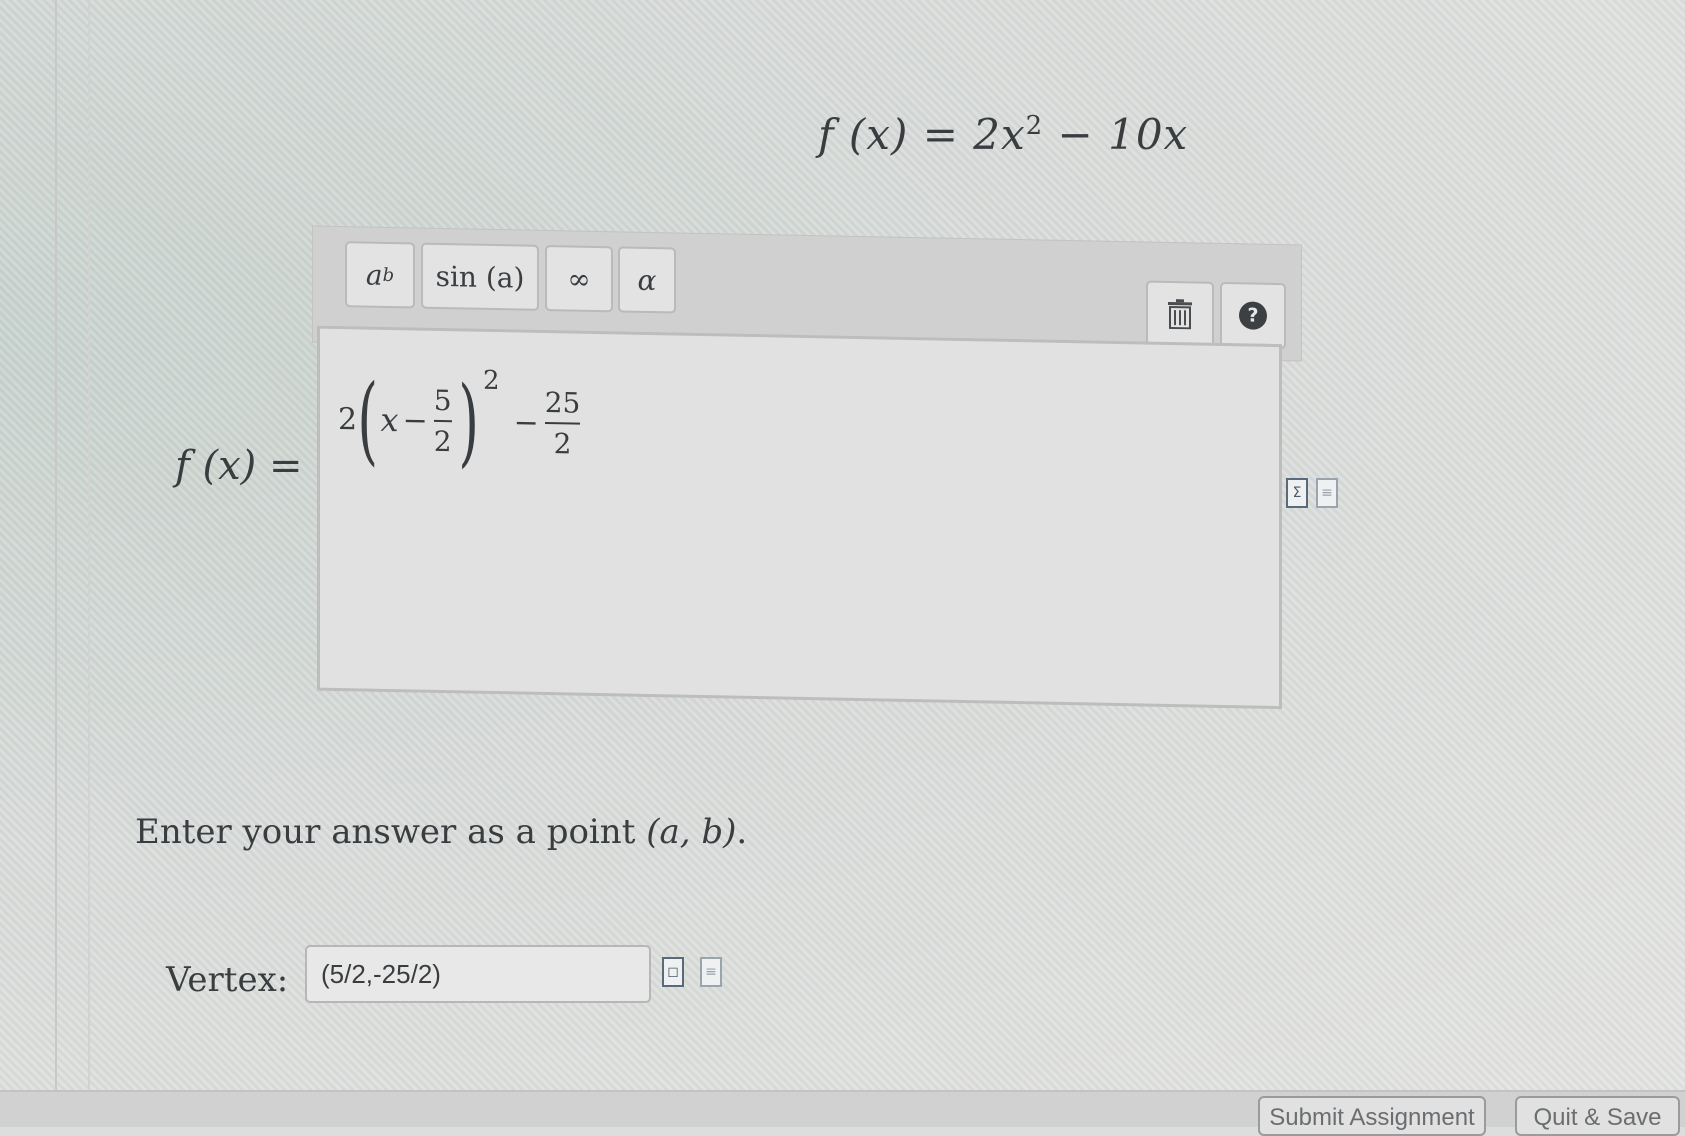  I want to click on frac2-denominator: 2, so click(562, 444).